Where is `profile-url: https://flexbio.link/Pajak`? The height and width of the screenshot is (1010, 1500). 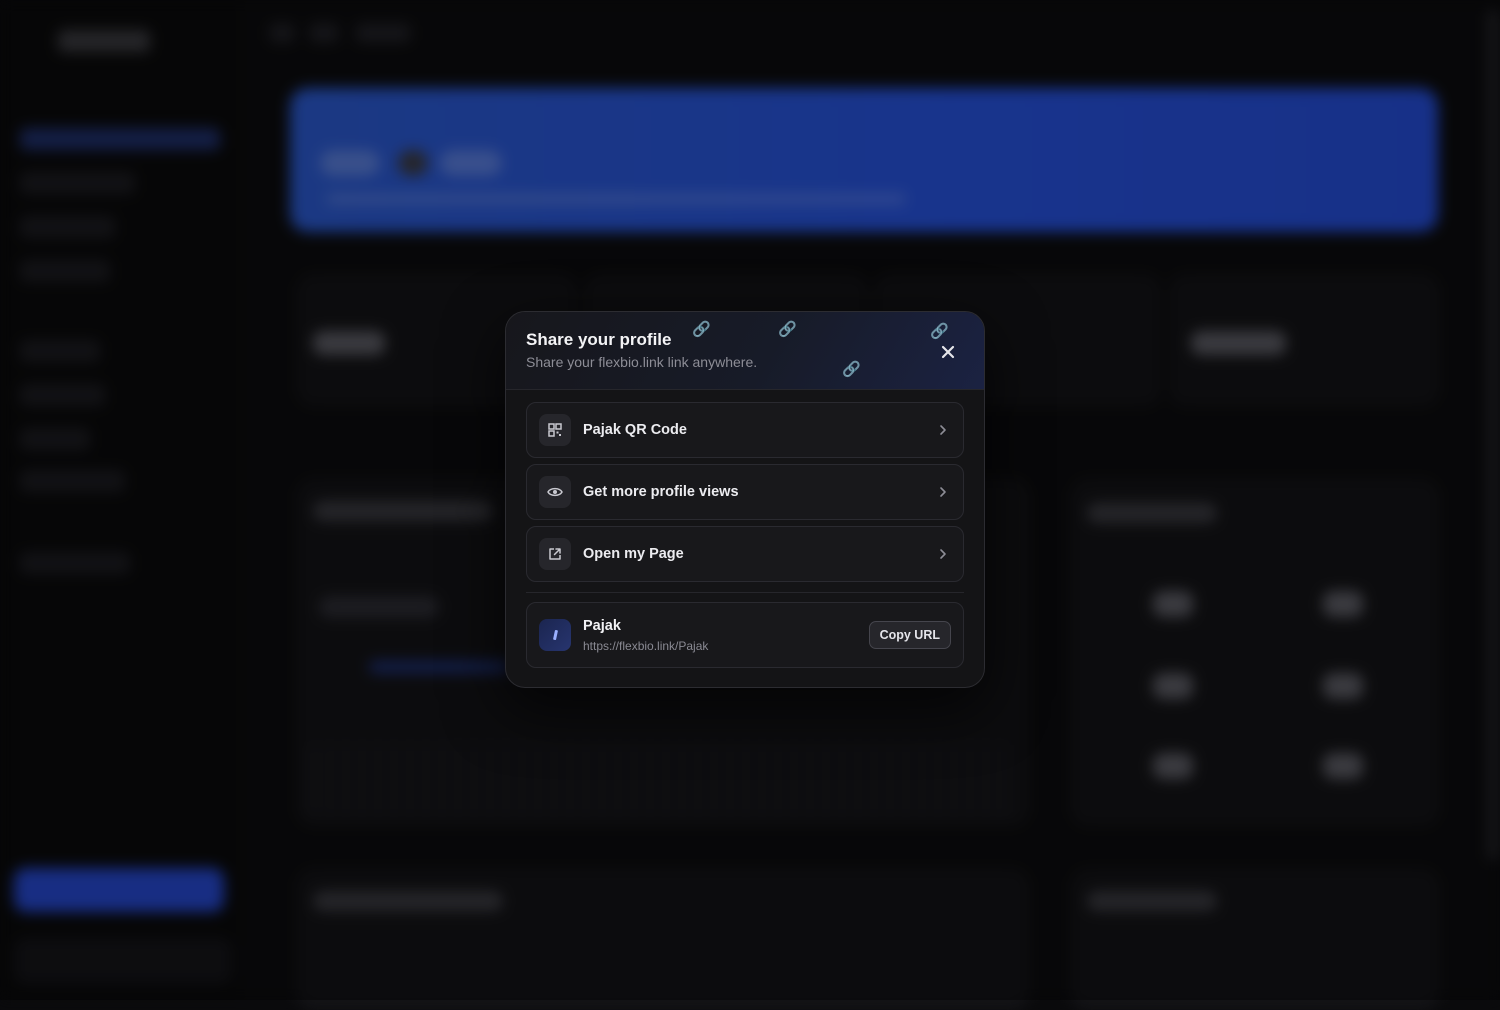
profile-url: https://flexbio.link/Pajak is located at coordinates (646, 645).